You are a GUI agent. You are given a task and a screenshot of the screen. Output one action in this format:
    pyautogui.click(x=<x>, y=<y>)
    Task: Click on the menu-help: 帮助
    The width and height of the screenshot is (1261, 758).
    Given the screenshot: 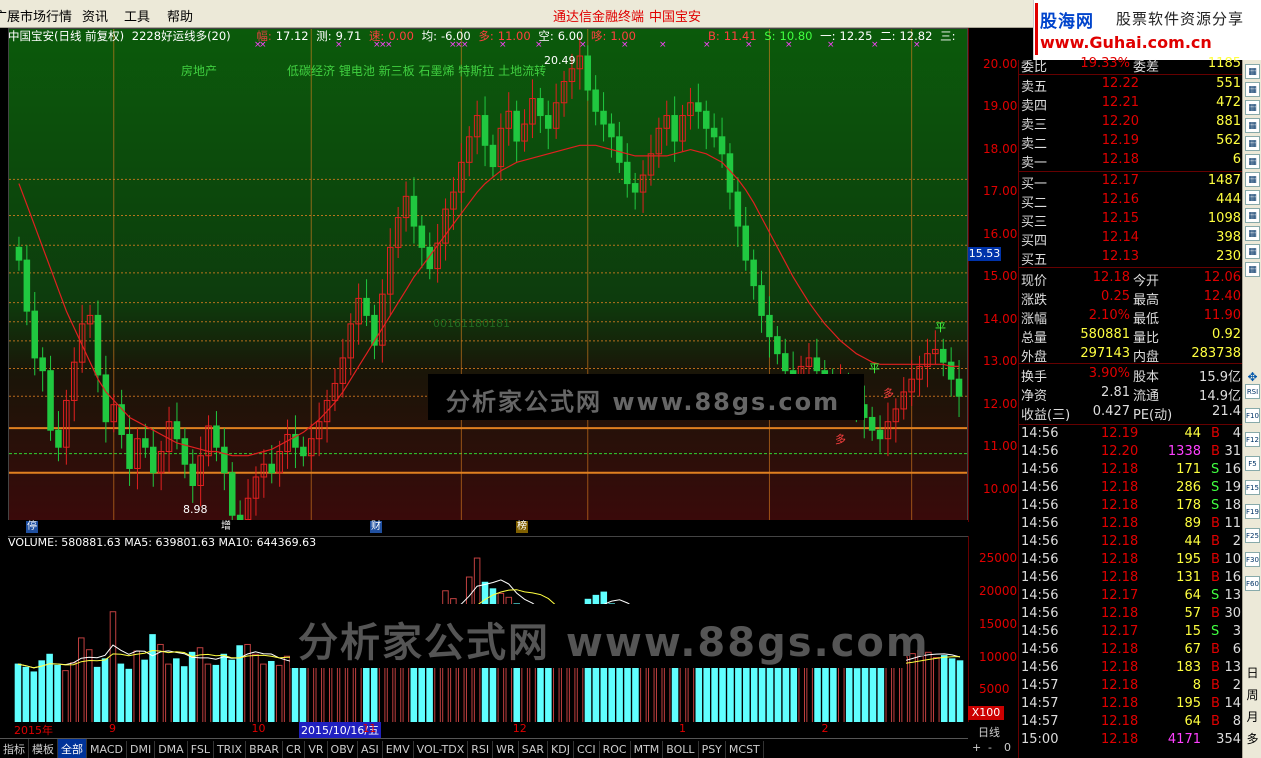 What is the action you would take?
    pyautogui.click(x=180, y=15)
    